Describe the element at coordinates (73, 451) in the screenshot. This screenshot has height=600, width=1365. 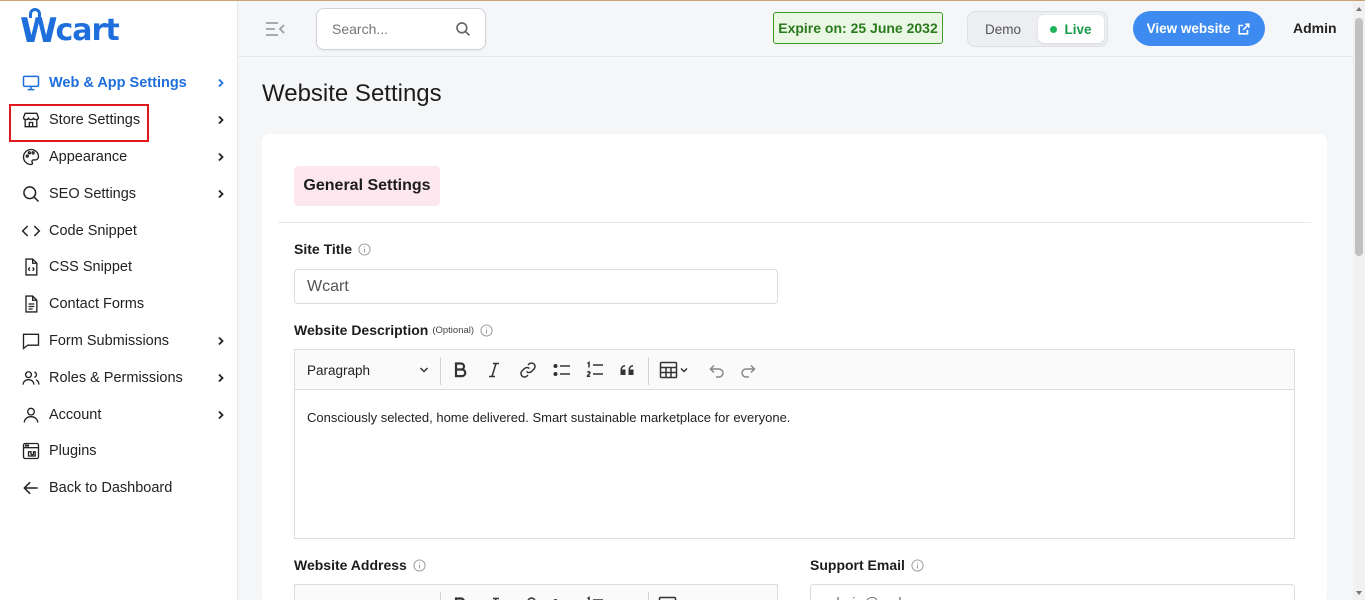
I see `sidebar-item-label: Plugins` at that location.